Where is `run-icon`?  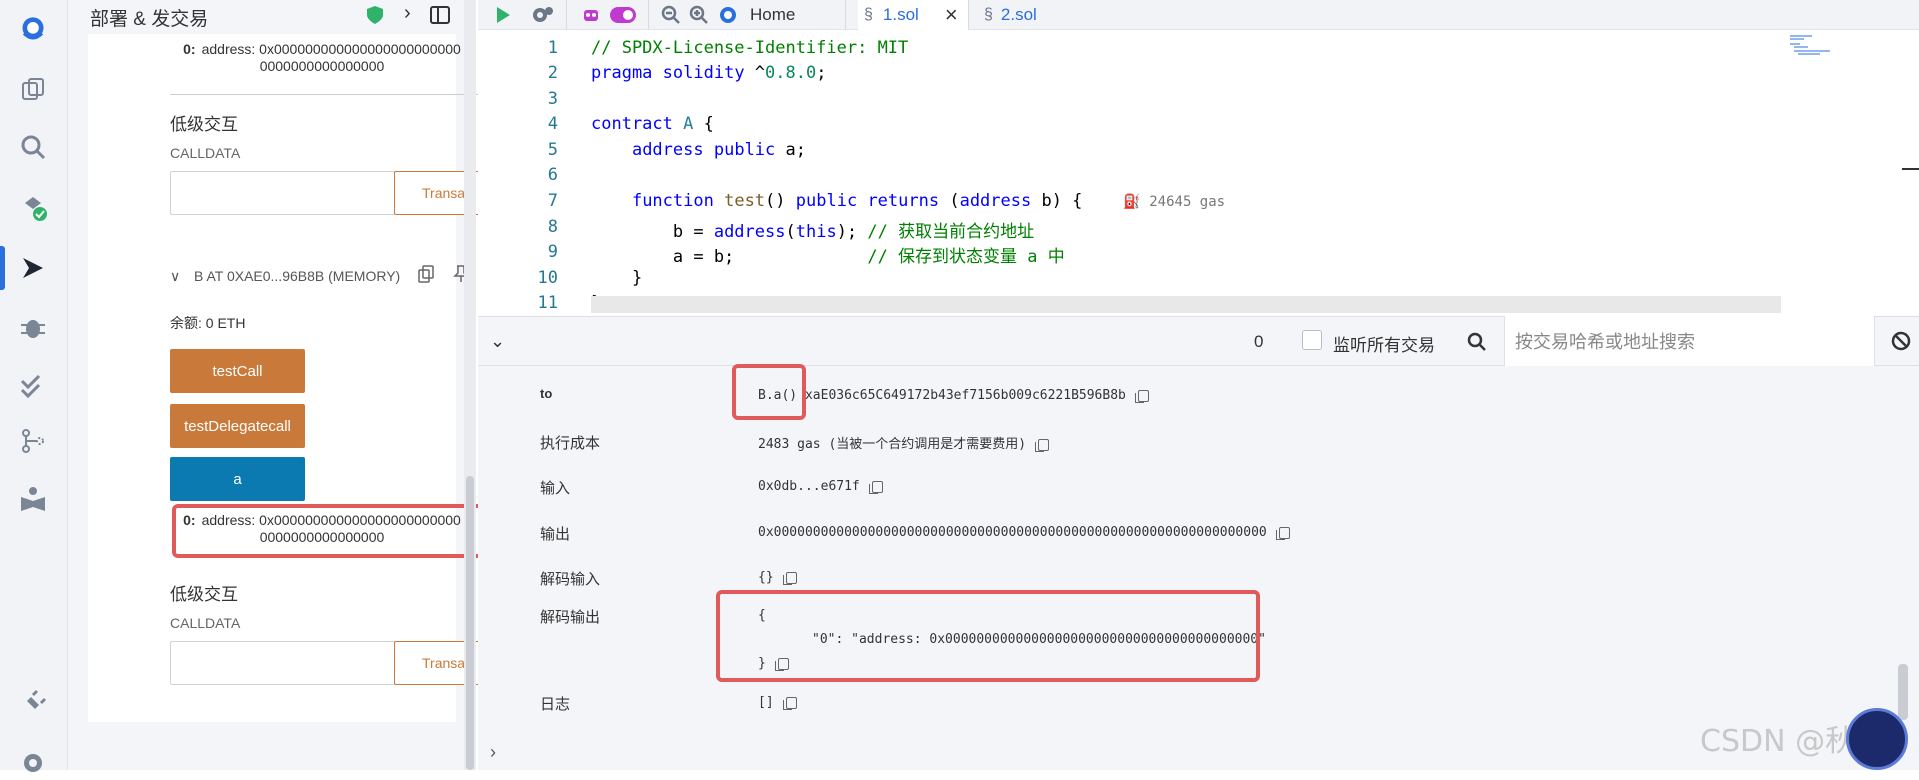 run-icon is located at coordinates (503, 15).